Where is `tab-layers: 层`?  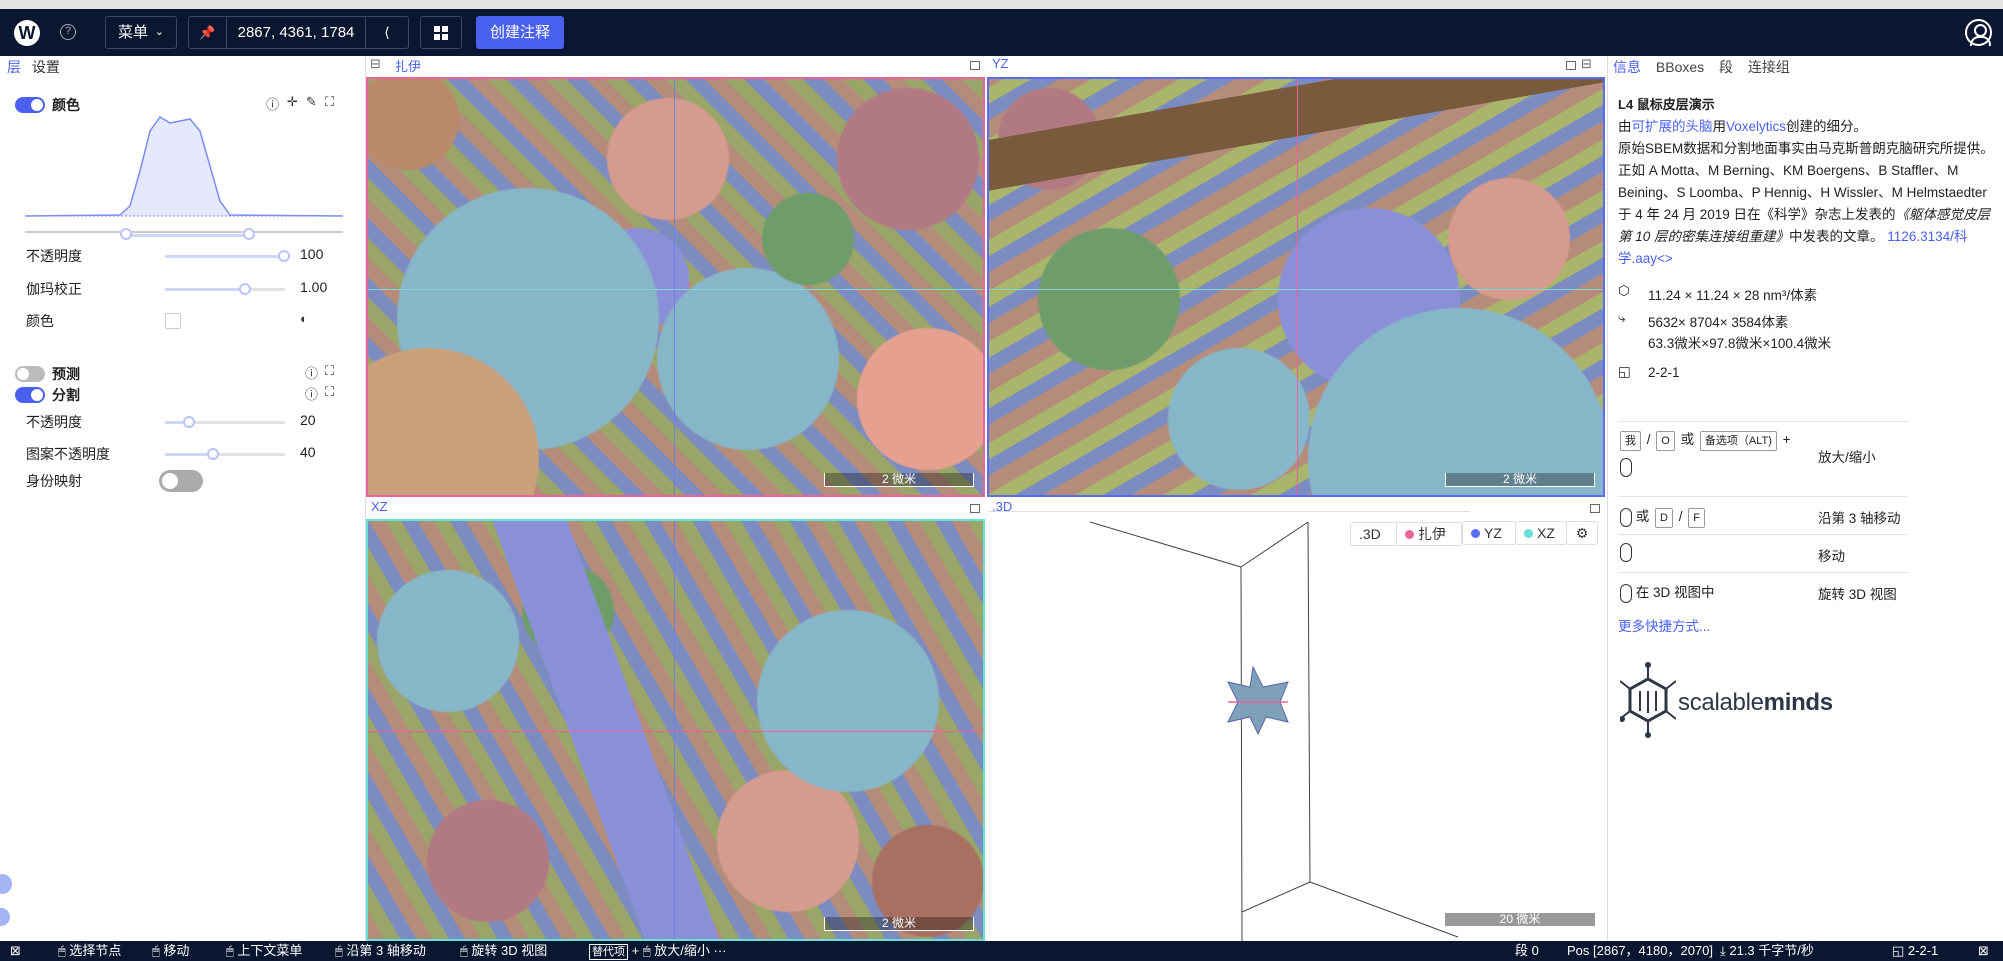 tab-layers: 层 is located at coordinates (14, 67).